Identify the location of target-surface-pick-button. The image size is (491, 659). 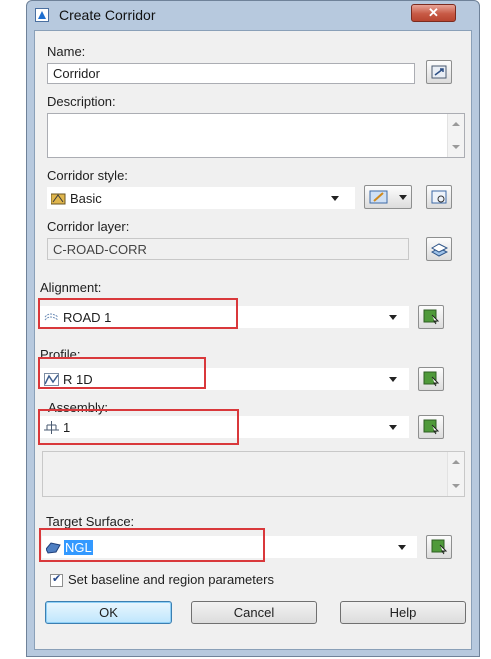
(439, 547).